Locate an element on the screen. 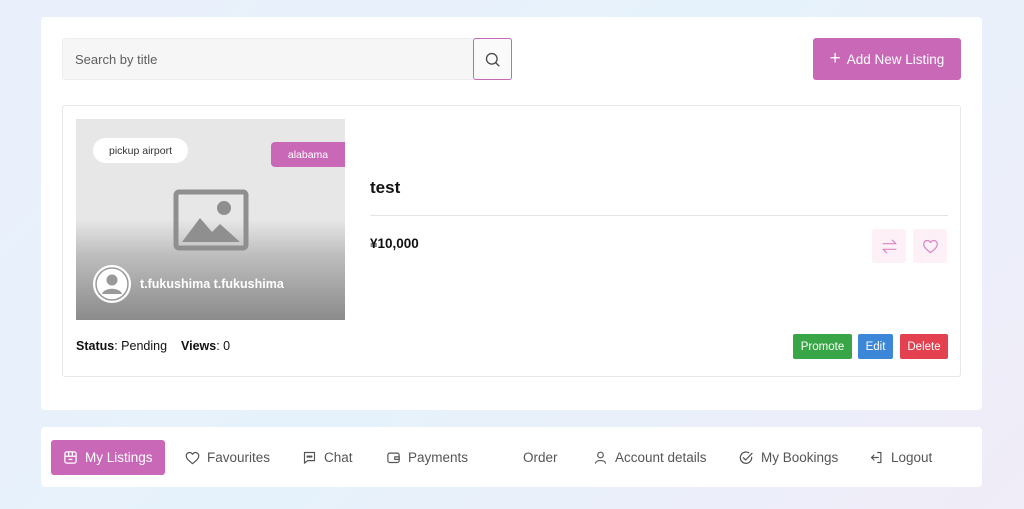 The height and width of the screenshot is (509, 1024). nav-item-label: Chat is located at coordinates (338, 457).